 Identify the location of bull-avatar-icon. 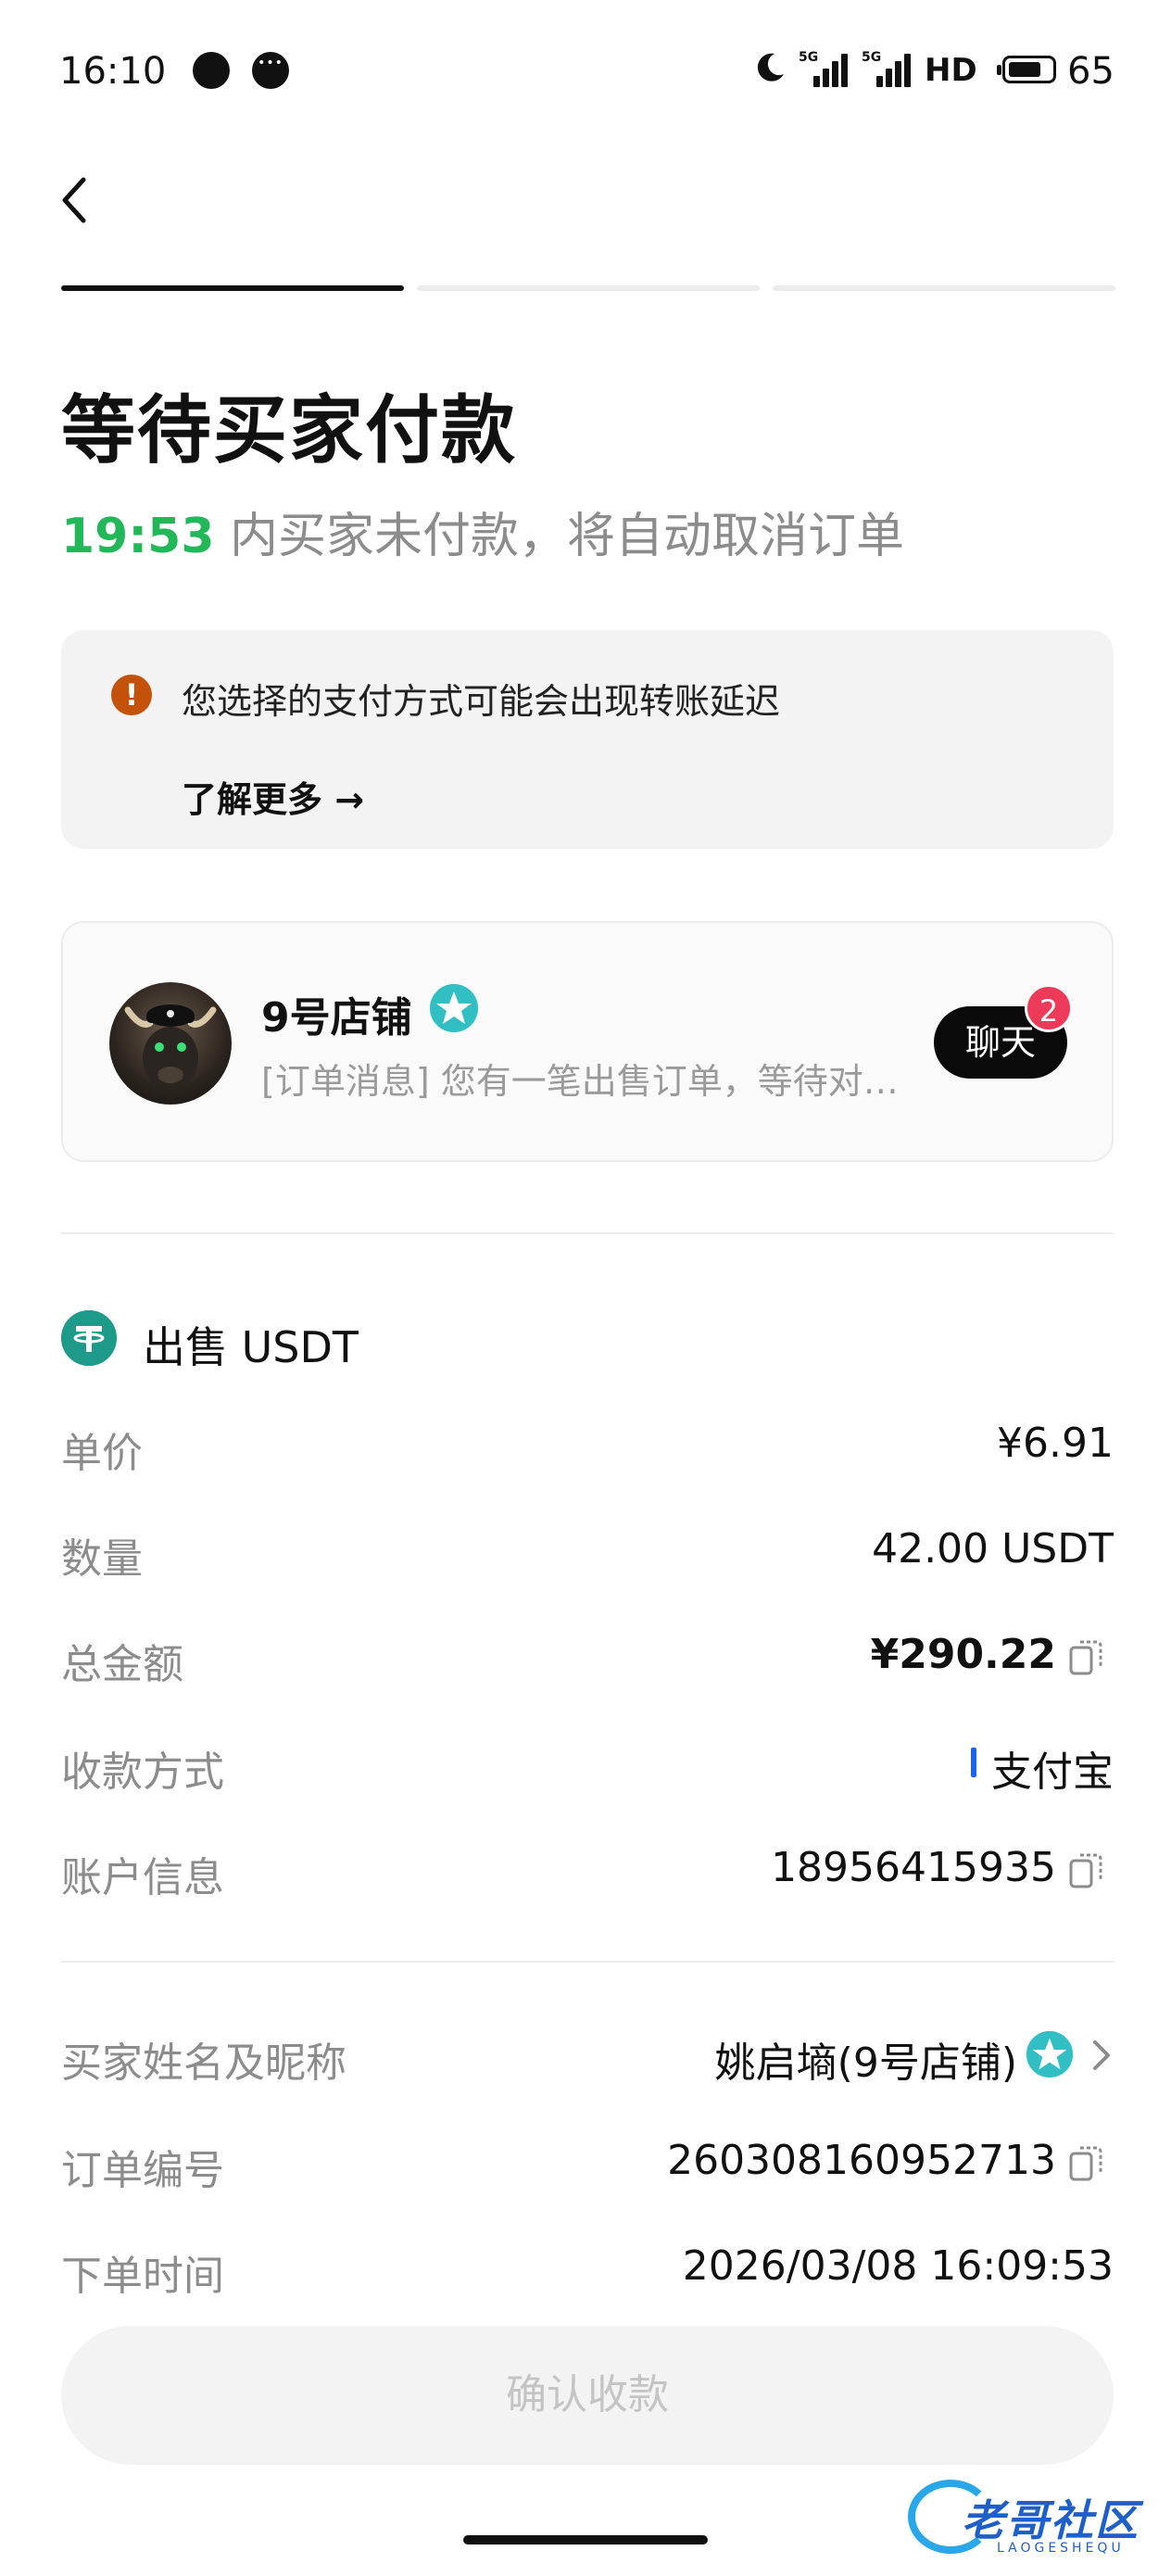
(171, 1047).